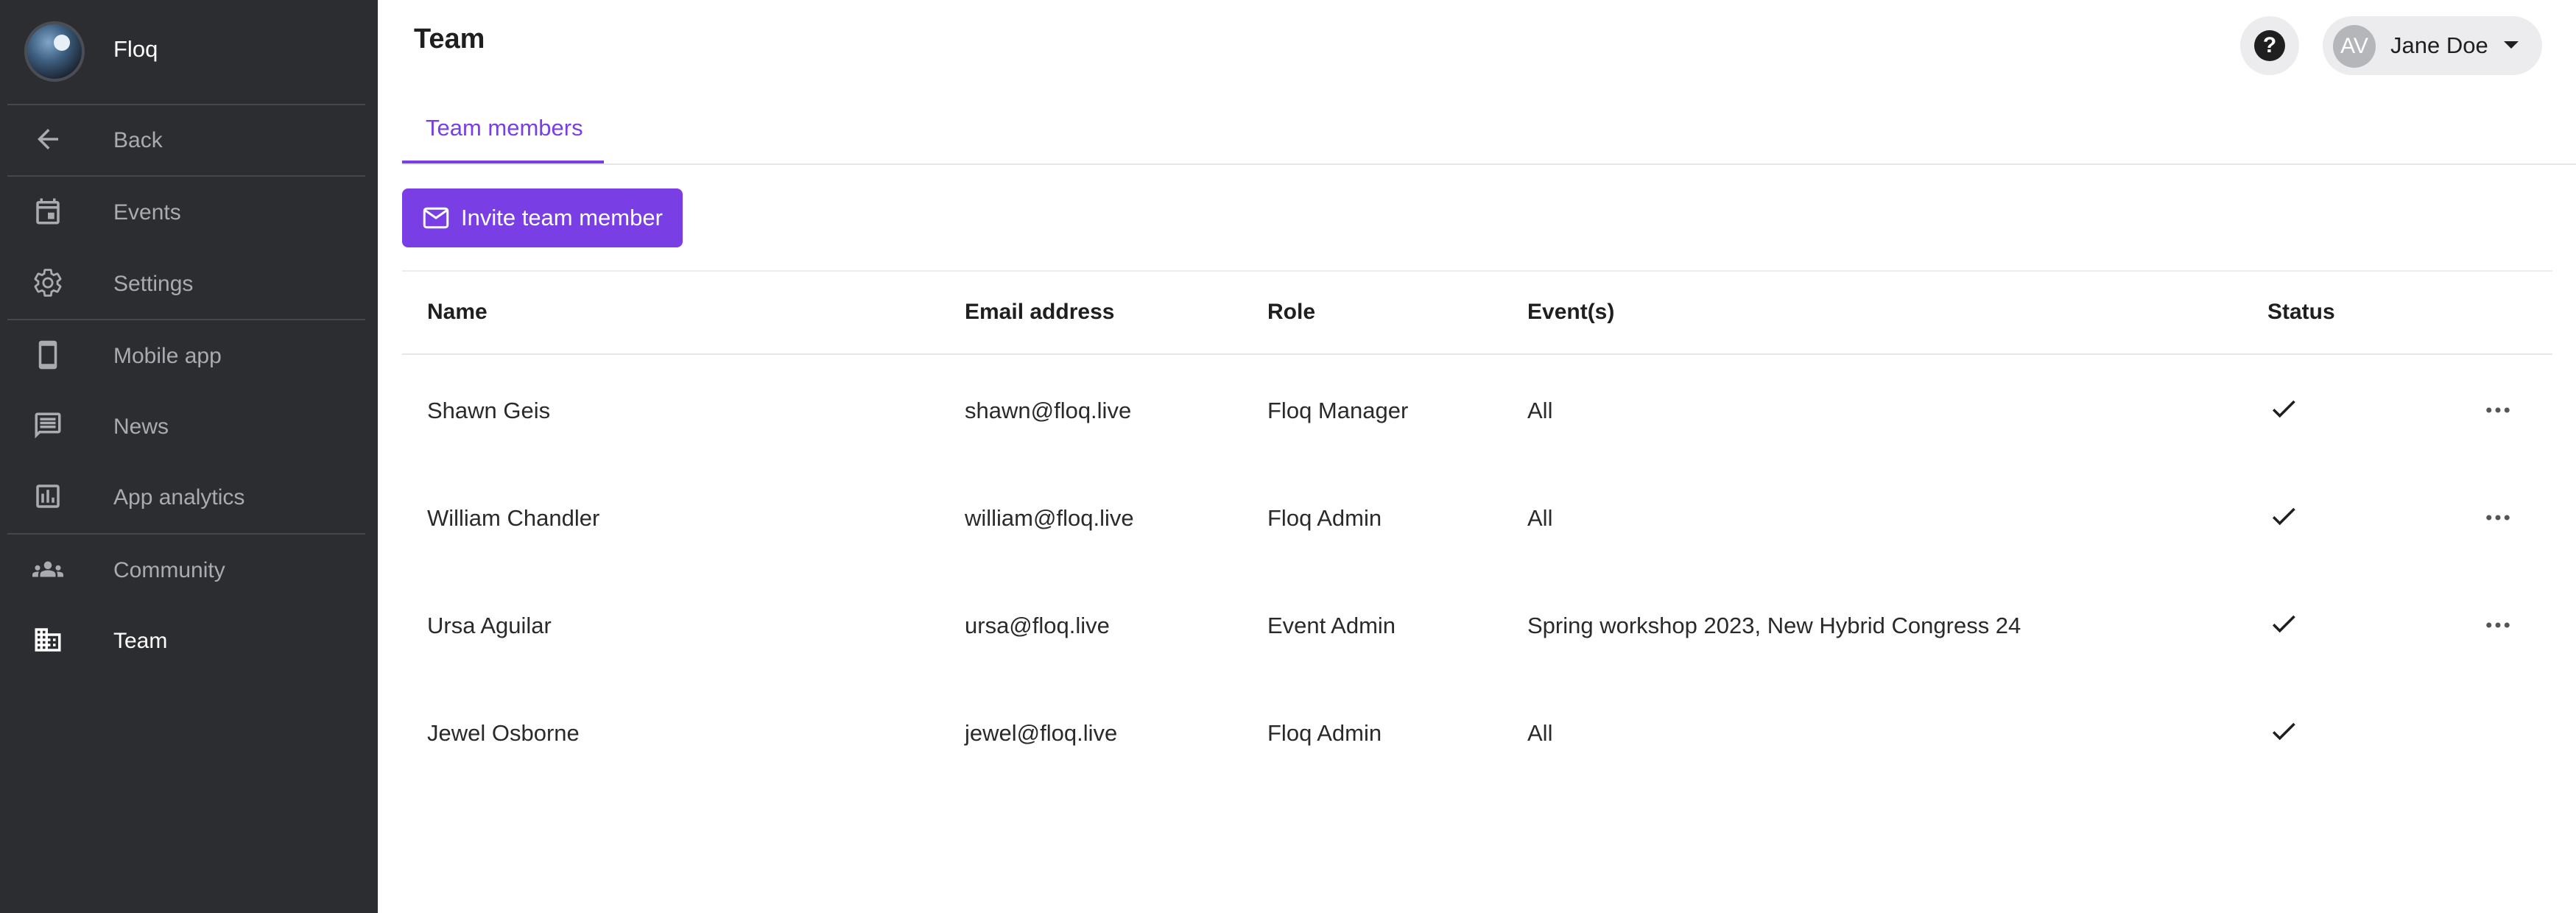 This screenshot has width=2576, height=913. I want to click on sidebar-item-back: Back, so click(189, 139).